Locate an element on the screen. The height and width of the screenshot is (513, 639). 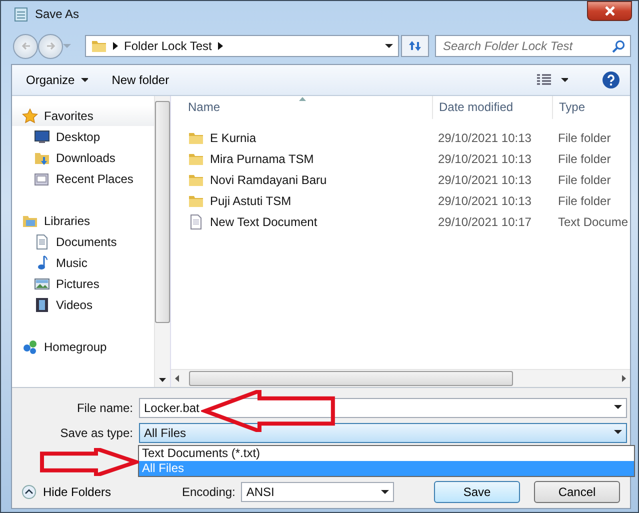
navigation-item: Downloads is located at coordinates (83, 157).